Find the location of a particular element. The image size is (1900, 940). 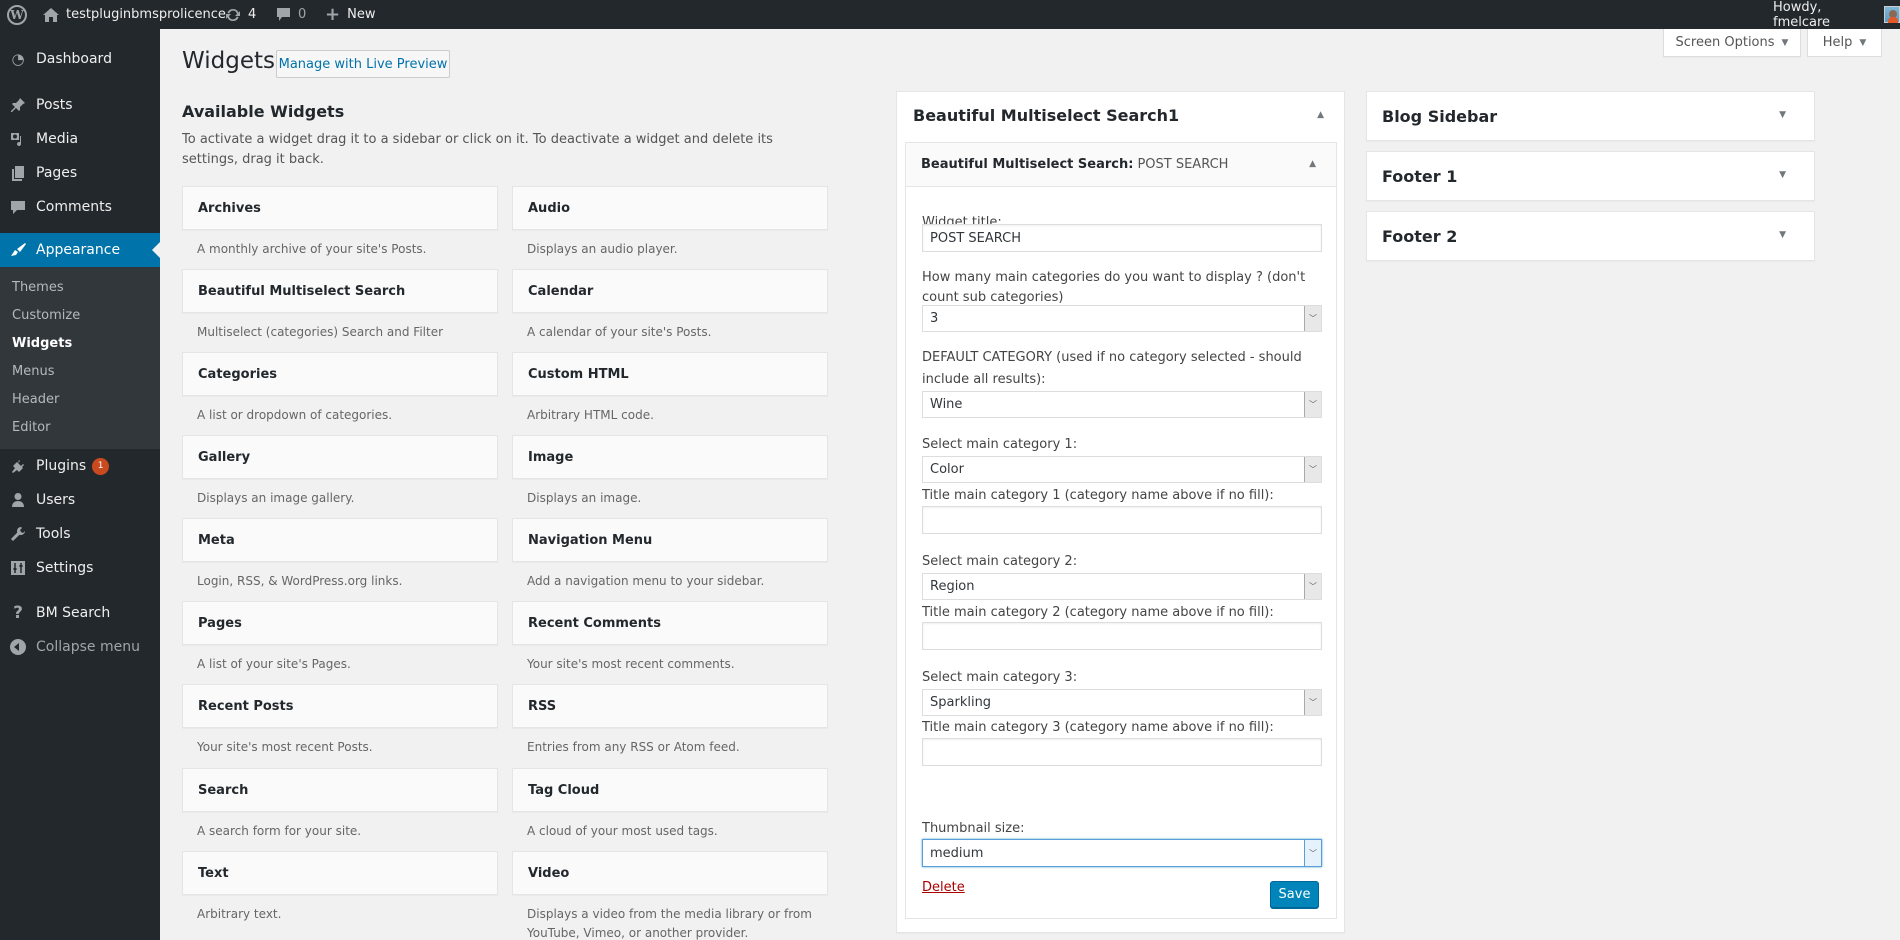

widget-search: Search is located at coordinates (340, 790).